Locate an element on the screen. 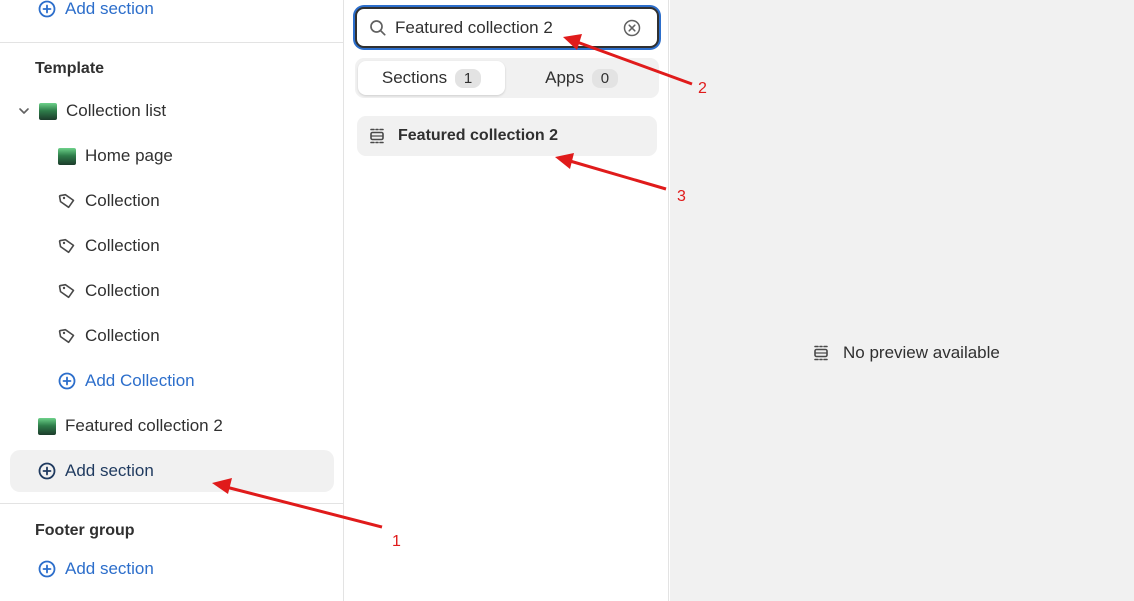  search-field is located at coordinates (507, 27).